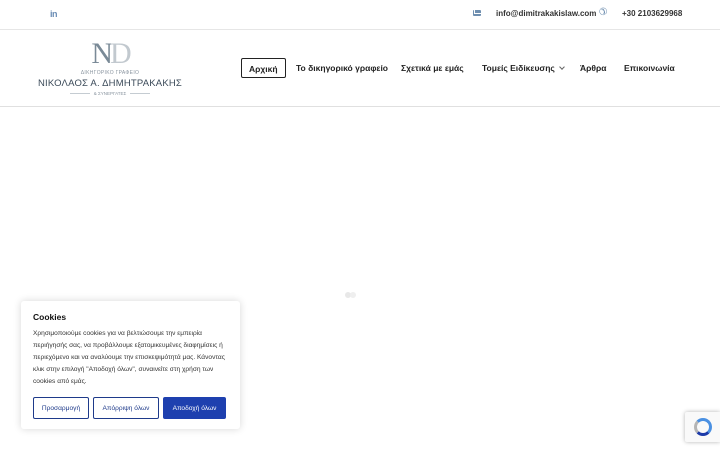  I want to click on nav-item-office: Το δικηγορικό γραφείο, so click(342, 68).